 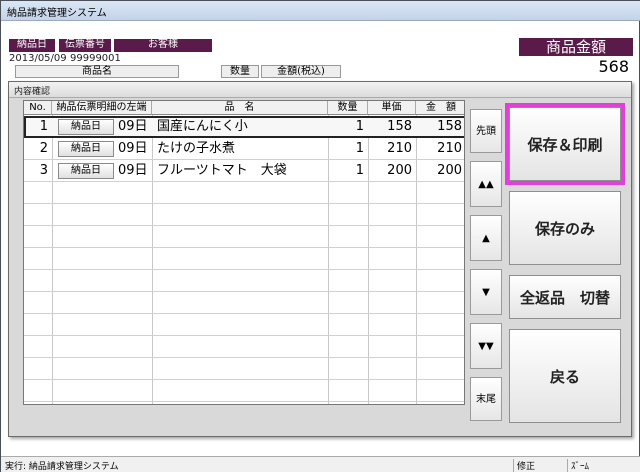 What do you see at coordinates (32, 45) in the screenshot?
I see `label-delivery-date: 納品日` at bounding box center [32, 45].